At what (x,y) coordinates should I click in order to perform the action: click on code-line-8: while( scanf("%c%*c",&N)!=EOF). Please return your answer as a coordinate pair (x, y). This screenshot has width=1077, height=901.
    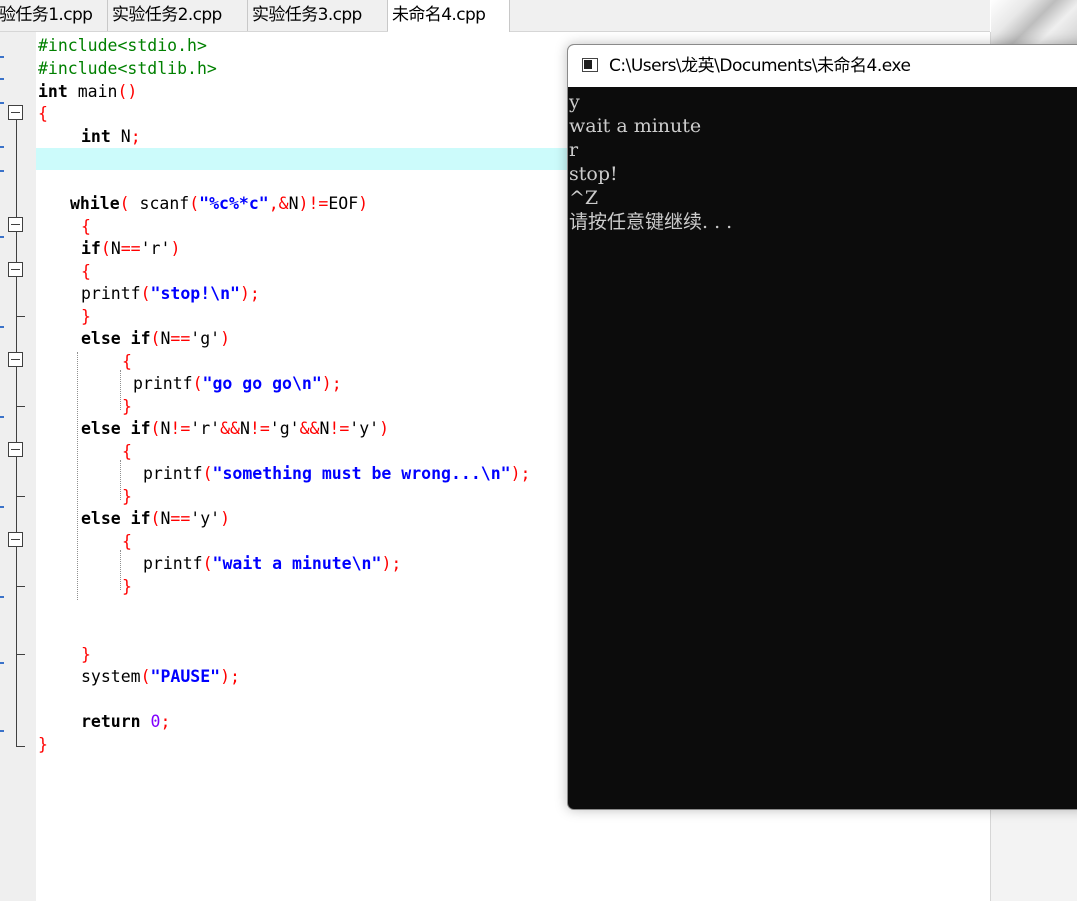
    Looking at the image, I should click on (219, 203).